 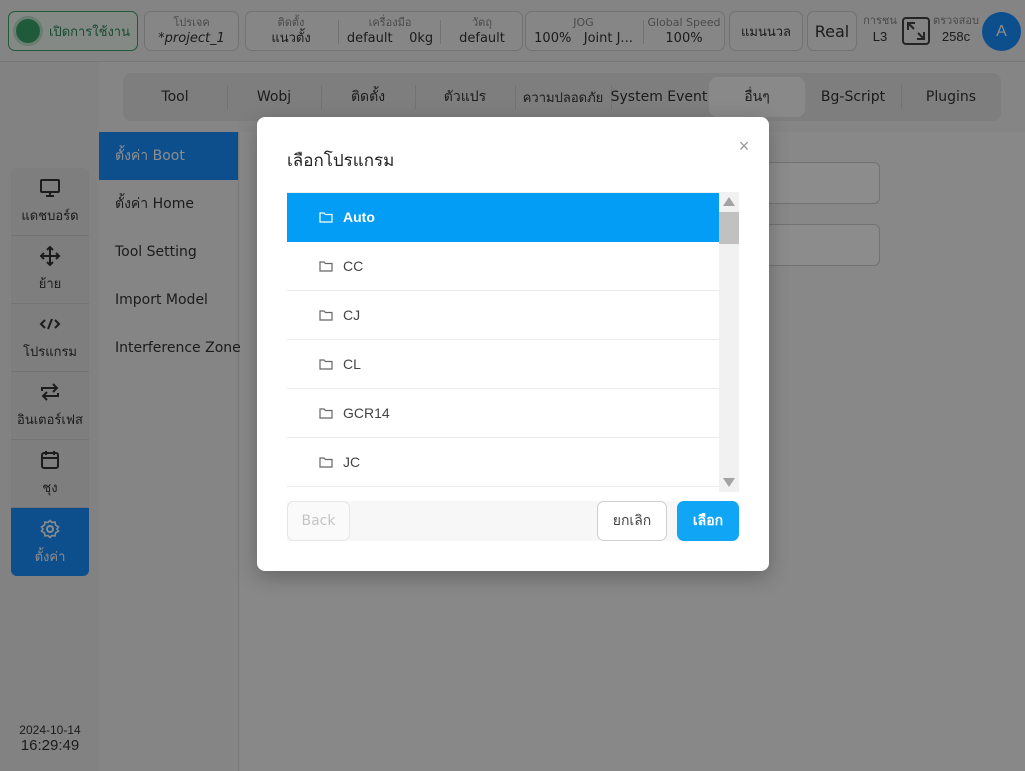 I want to click on folder-row: CL, so click(x=503, y=364).